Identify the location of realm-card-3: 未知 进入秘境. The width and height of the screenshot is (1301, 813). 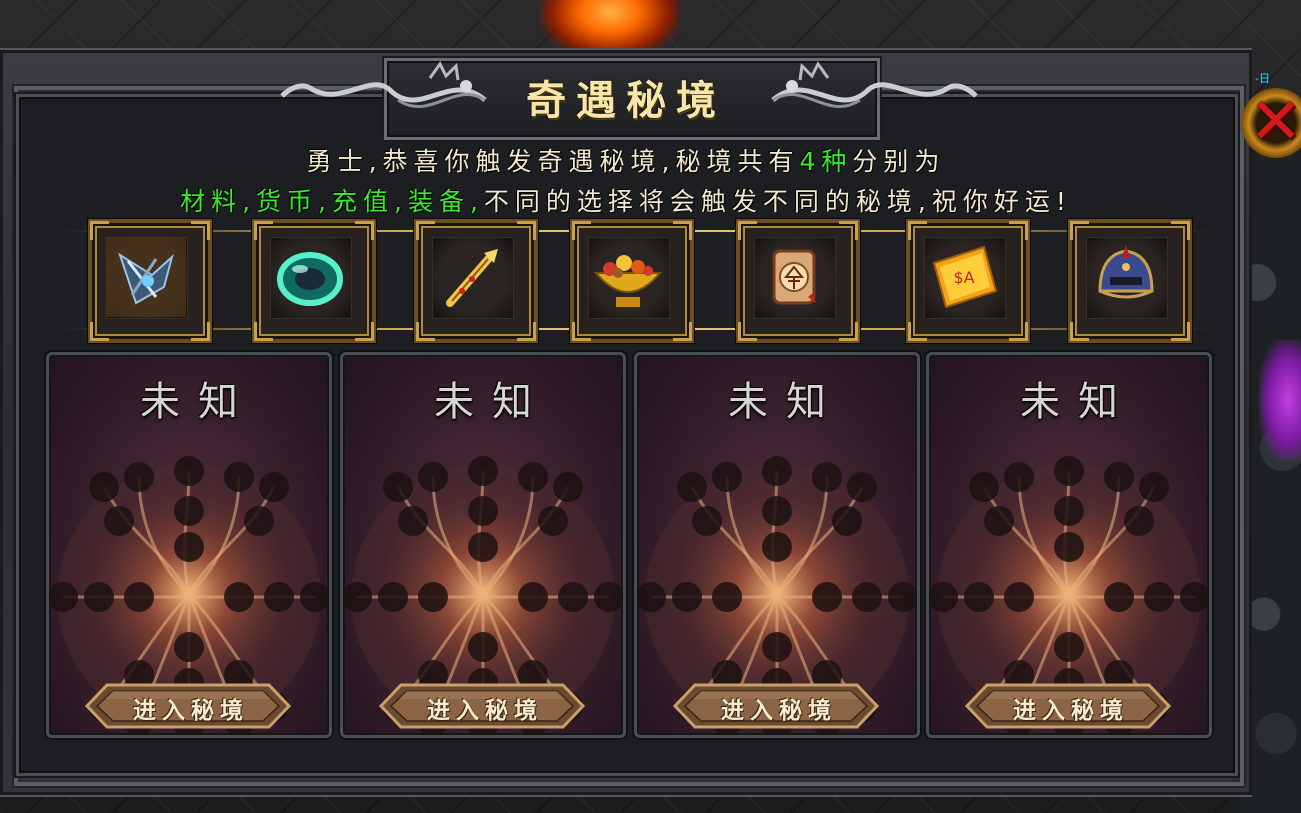
(777, 545).